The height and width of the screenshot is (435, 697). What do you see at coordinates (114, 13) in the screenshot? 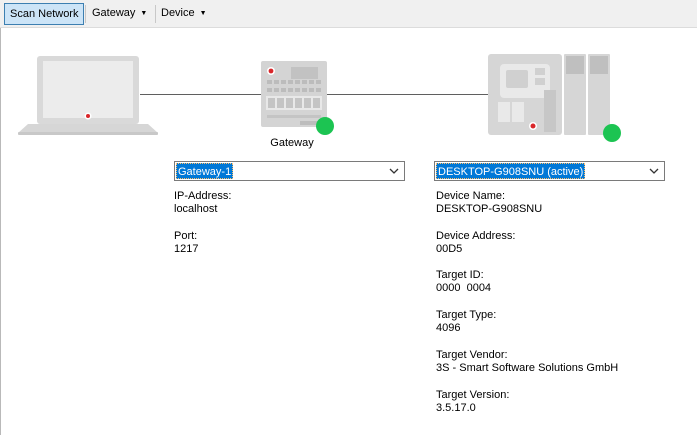
I see `gateway-menu-label: Gateway` at bounding box center [114, 13].